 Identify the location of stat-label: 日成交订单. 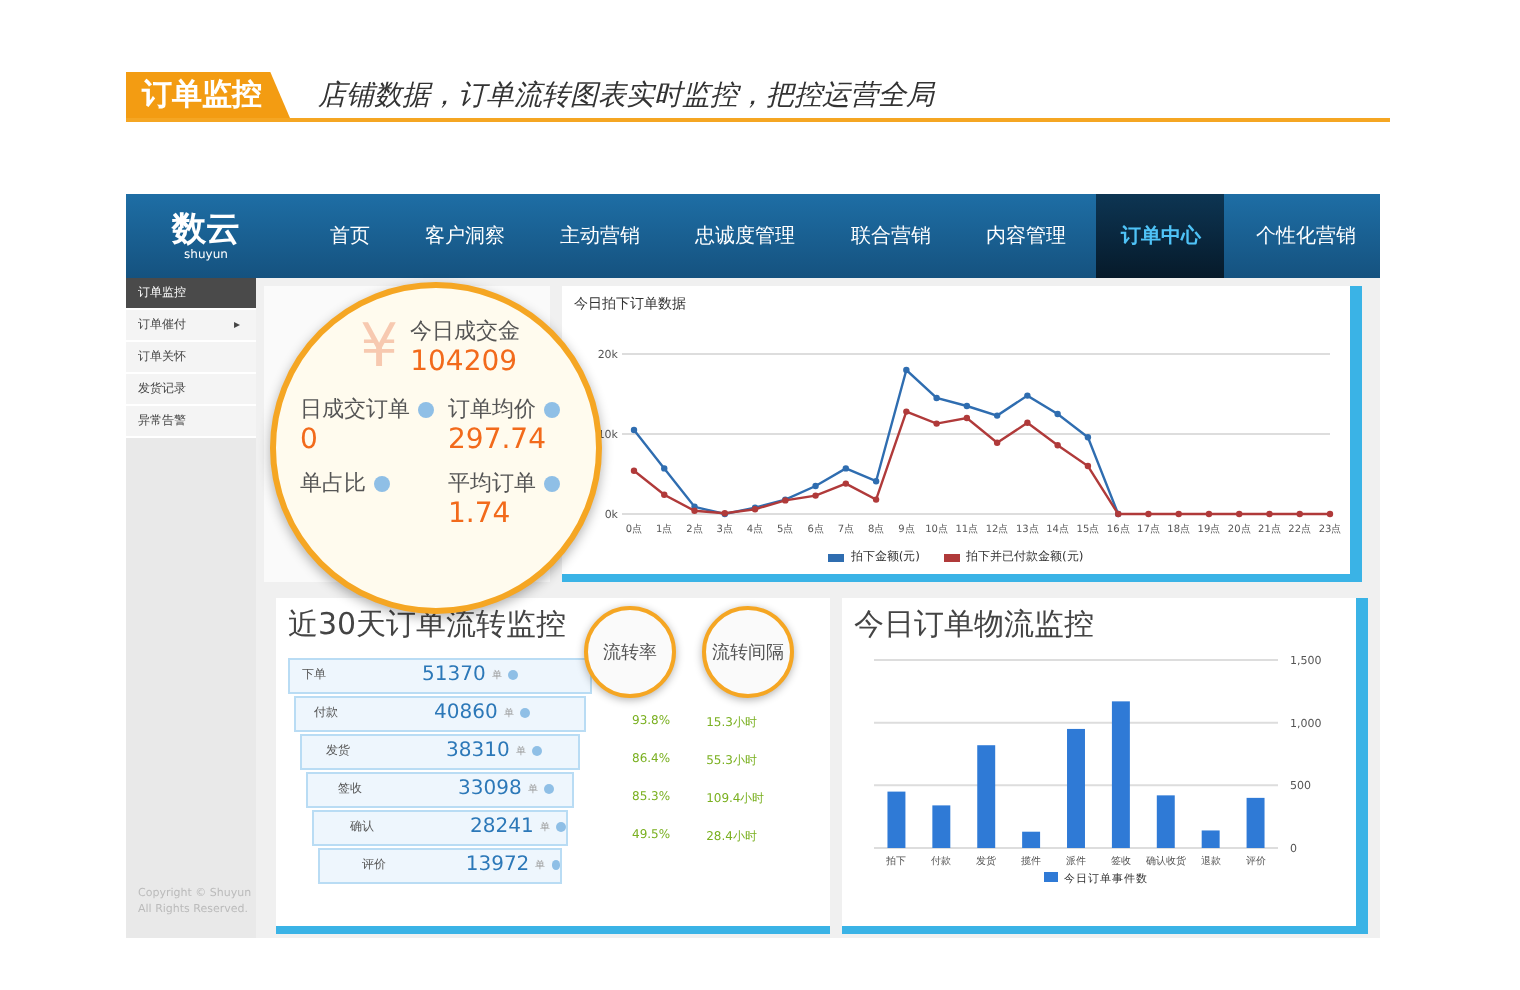
(368, 409).